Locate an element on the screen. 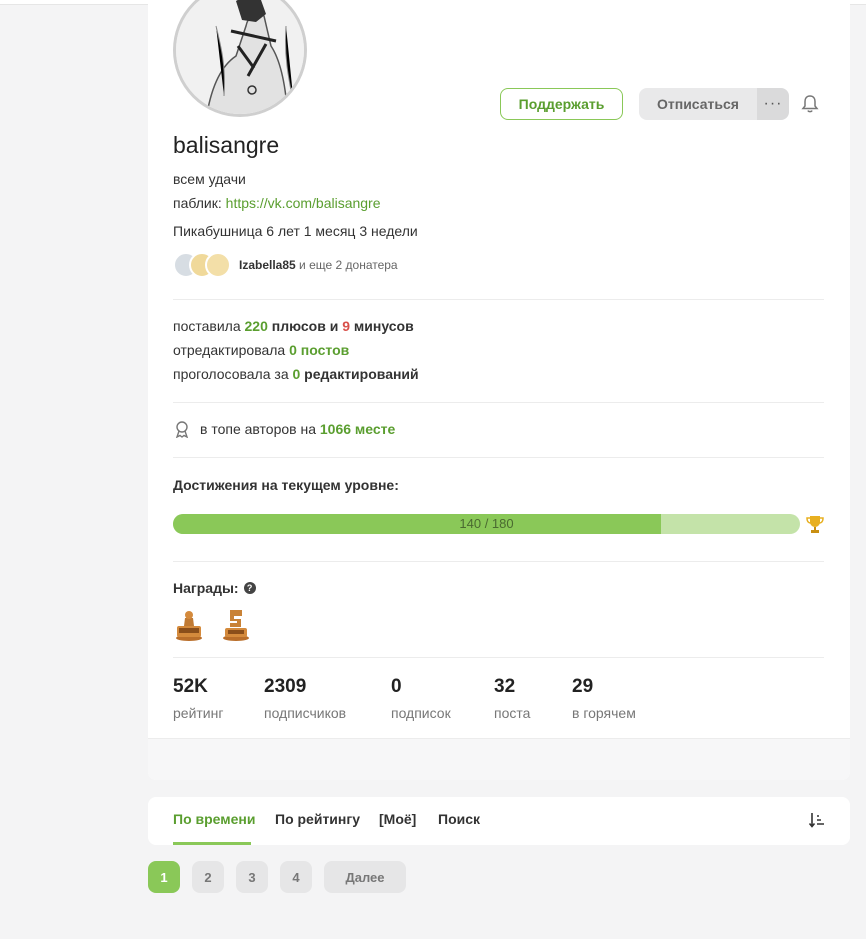  stat-value: 52K is located at coordinates (190, 686).